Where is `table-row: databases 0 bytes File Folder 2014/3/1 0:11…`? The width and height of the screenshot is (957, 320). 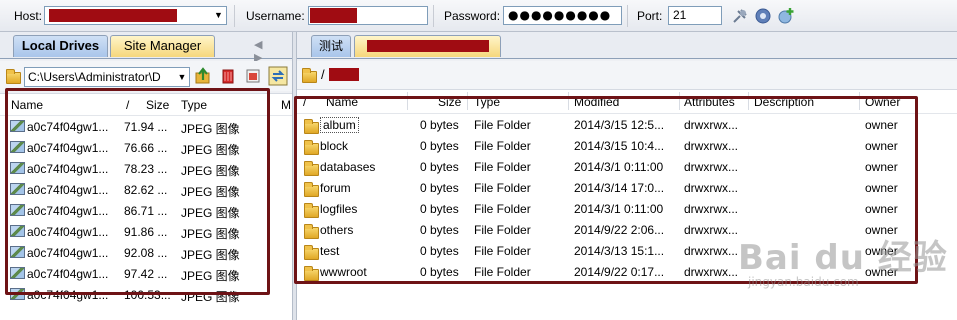
table-row: databases 0 bytes File Folder 2014/3/1 0:11… is located at coordinates (627, 167).